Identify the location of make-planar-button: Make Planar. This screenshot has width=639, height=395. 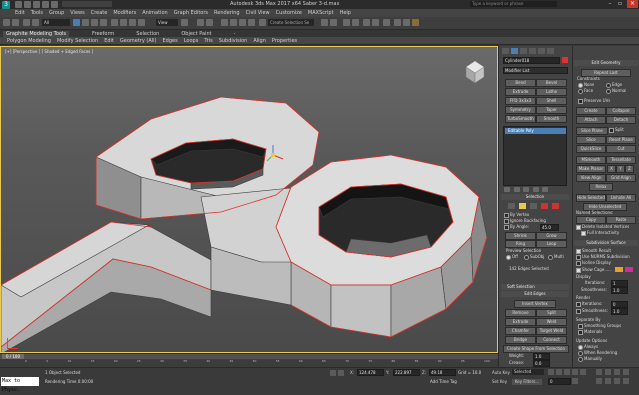
(591, 169).